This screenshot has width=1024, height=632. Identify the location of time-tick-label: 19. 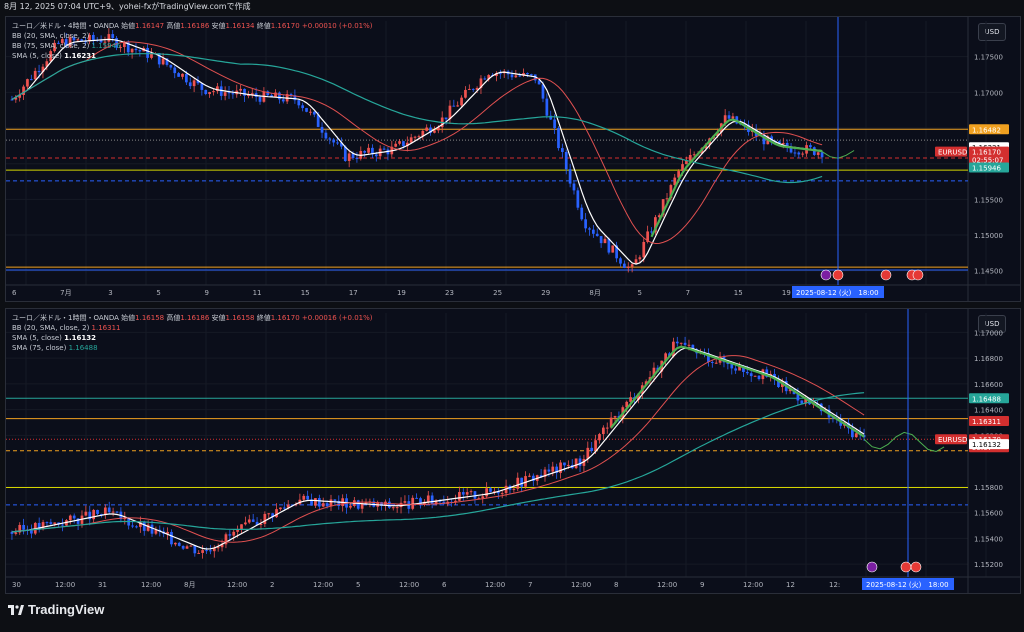
(401, 293).